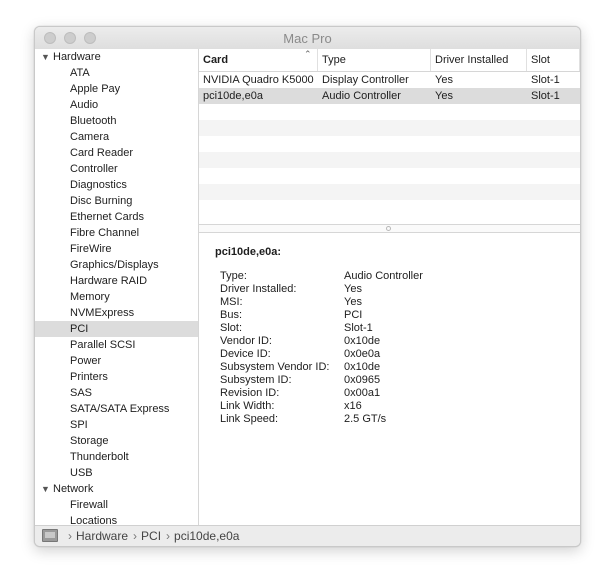 The image size is (613, 588). What do you see at coordinates (116, 441) in the screenshot?
I see `sidebar-item-storage: Storage` at bounding box center [116, 441].